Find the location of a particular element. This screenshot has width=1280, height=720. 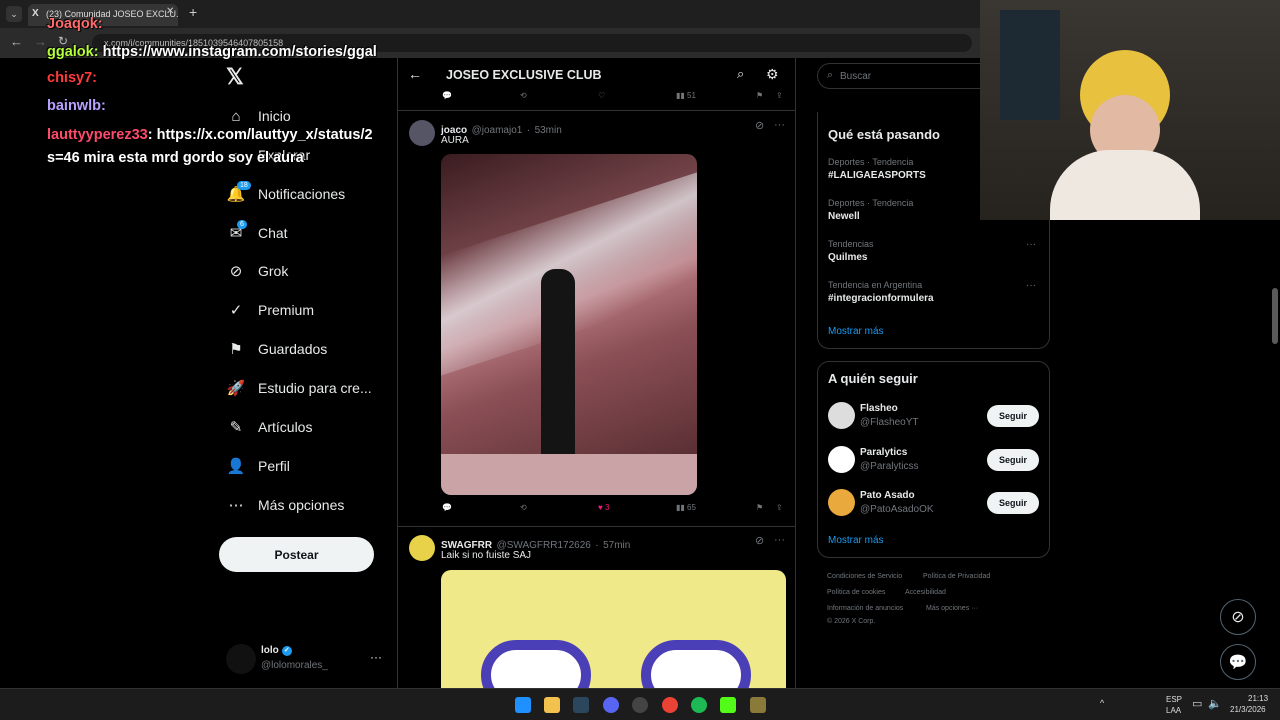

footer-link: Información de anuncios is located at coordinates (865, 608).